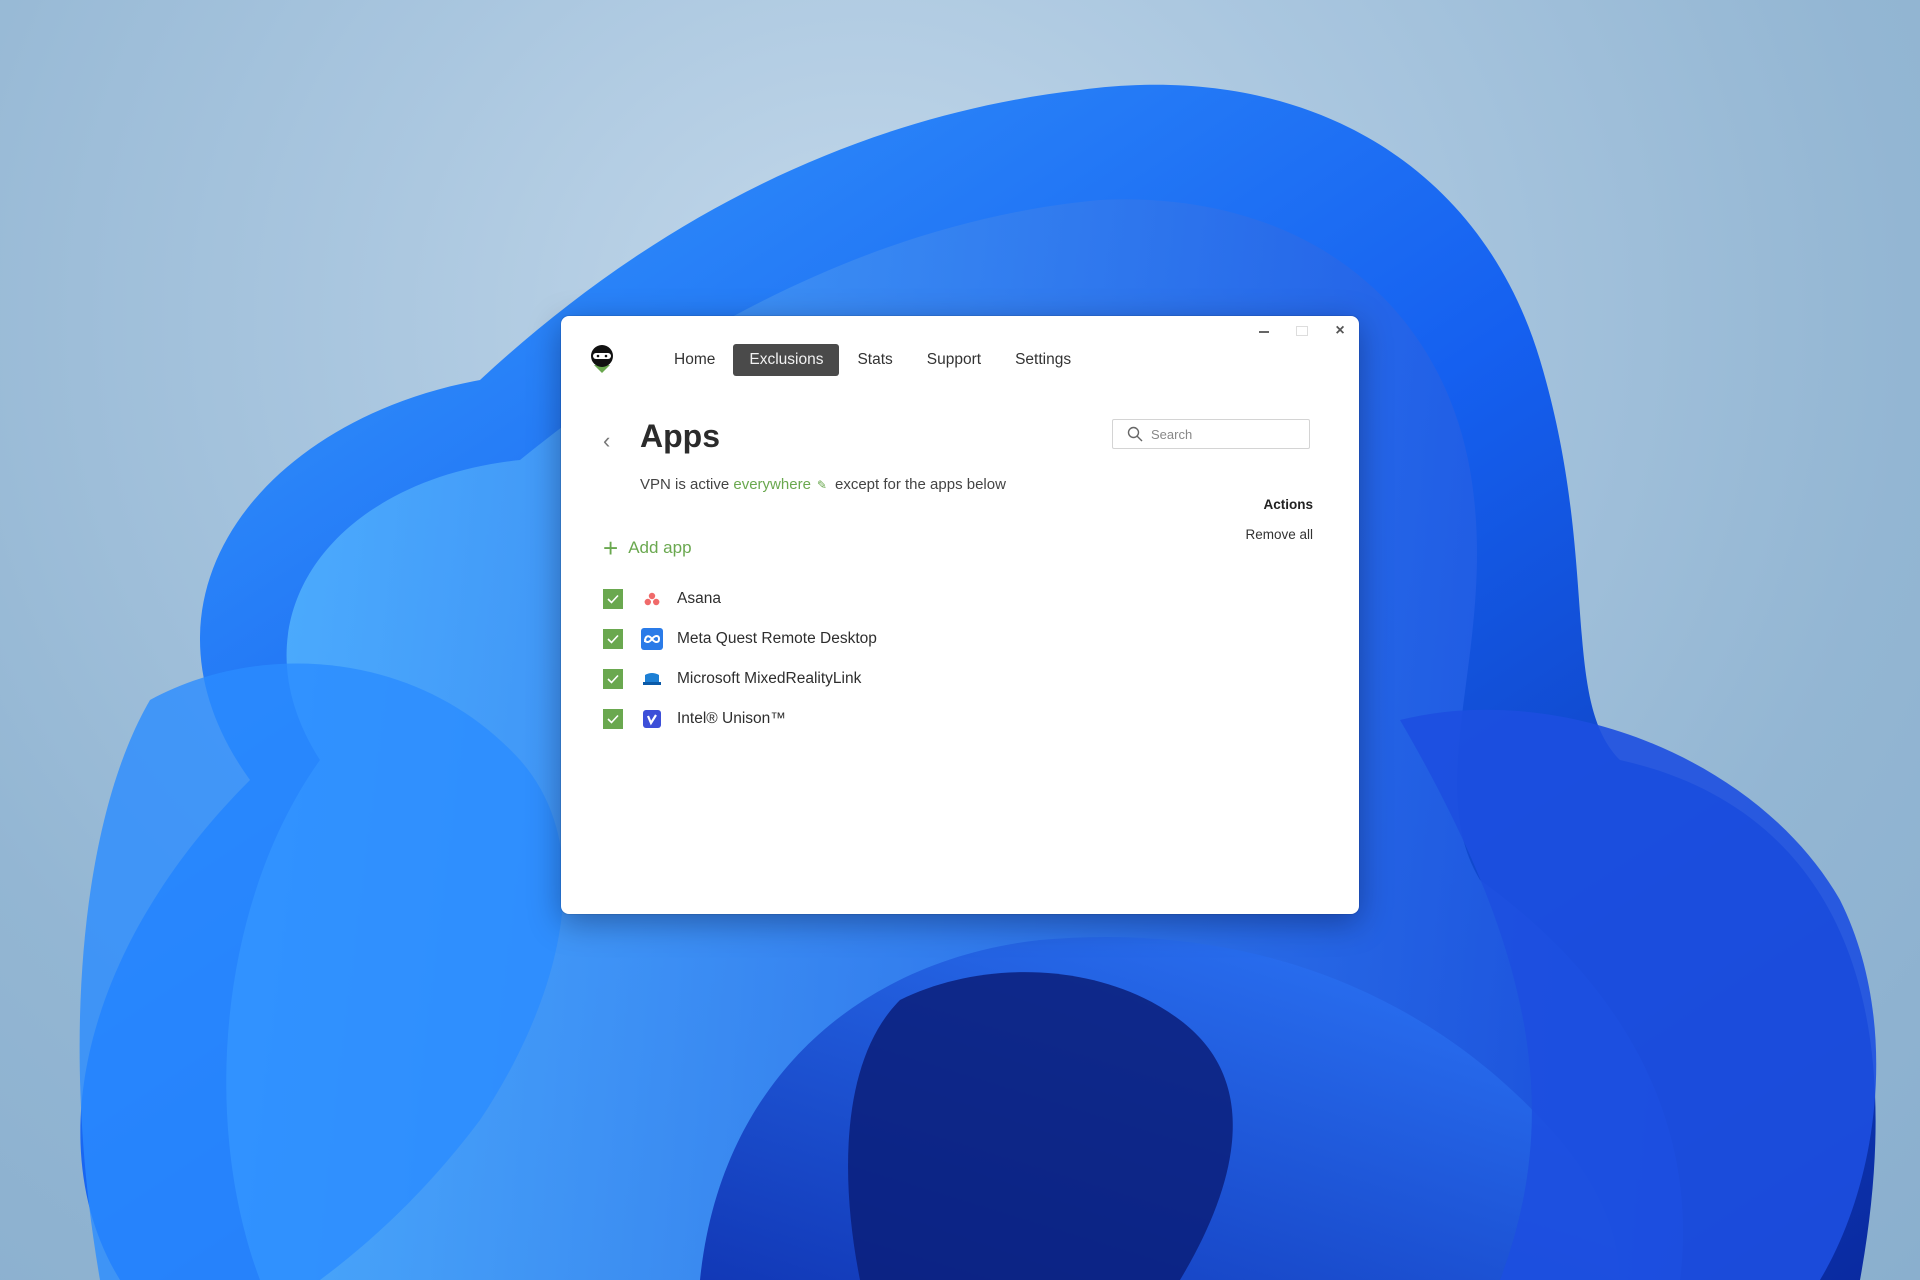  I want to click on app-name: Asana, so click(699, 598).